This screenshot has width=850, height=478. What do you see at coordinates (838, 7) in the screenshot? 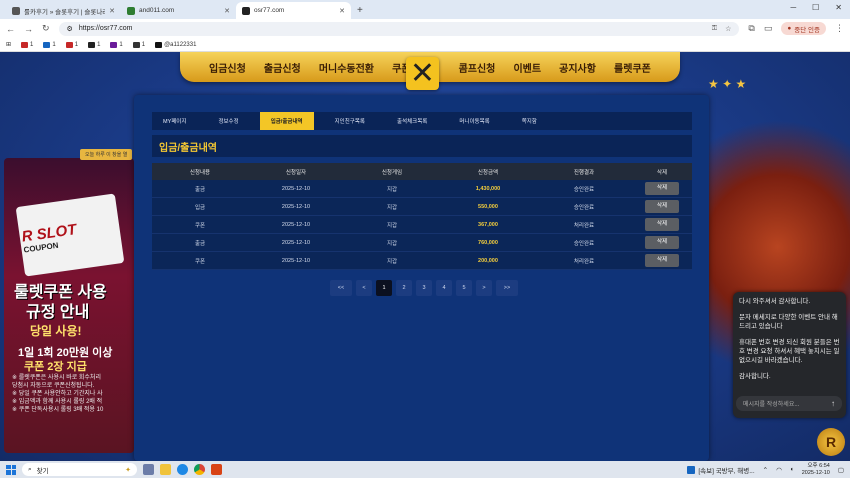
I see `close-window-icon: ✕` at bounding box center [838, 7].